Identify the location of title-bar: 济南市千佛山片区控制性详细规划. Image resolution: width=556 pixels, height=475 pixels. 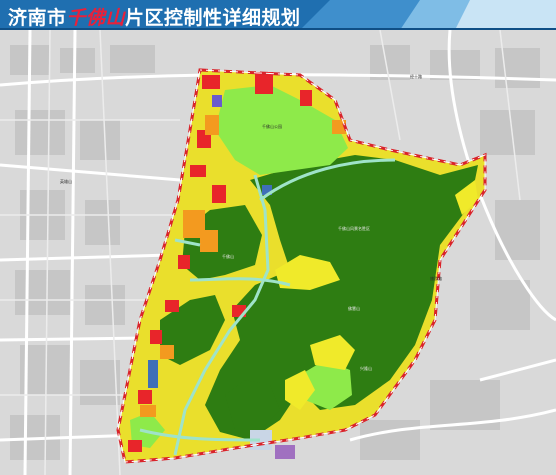
(278, 15).